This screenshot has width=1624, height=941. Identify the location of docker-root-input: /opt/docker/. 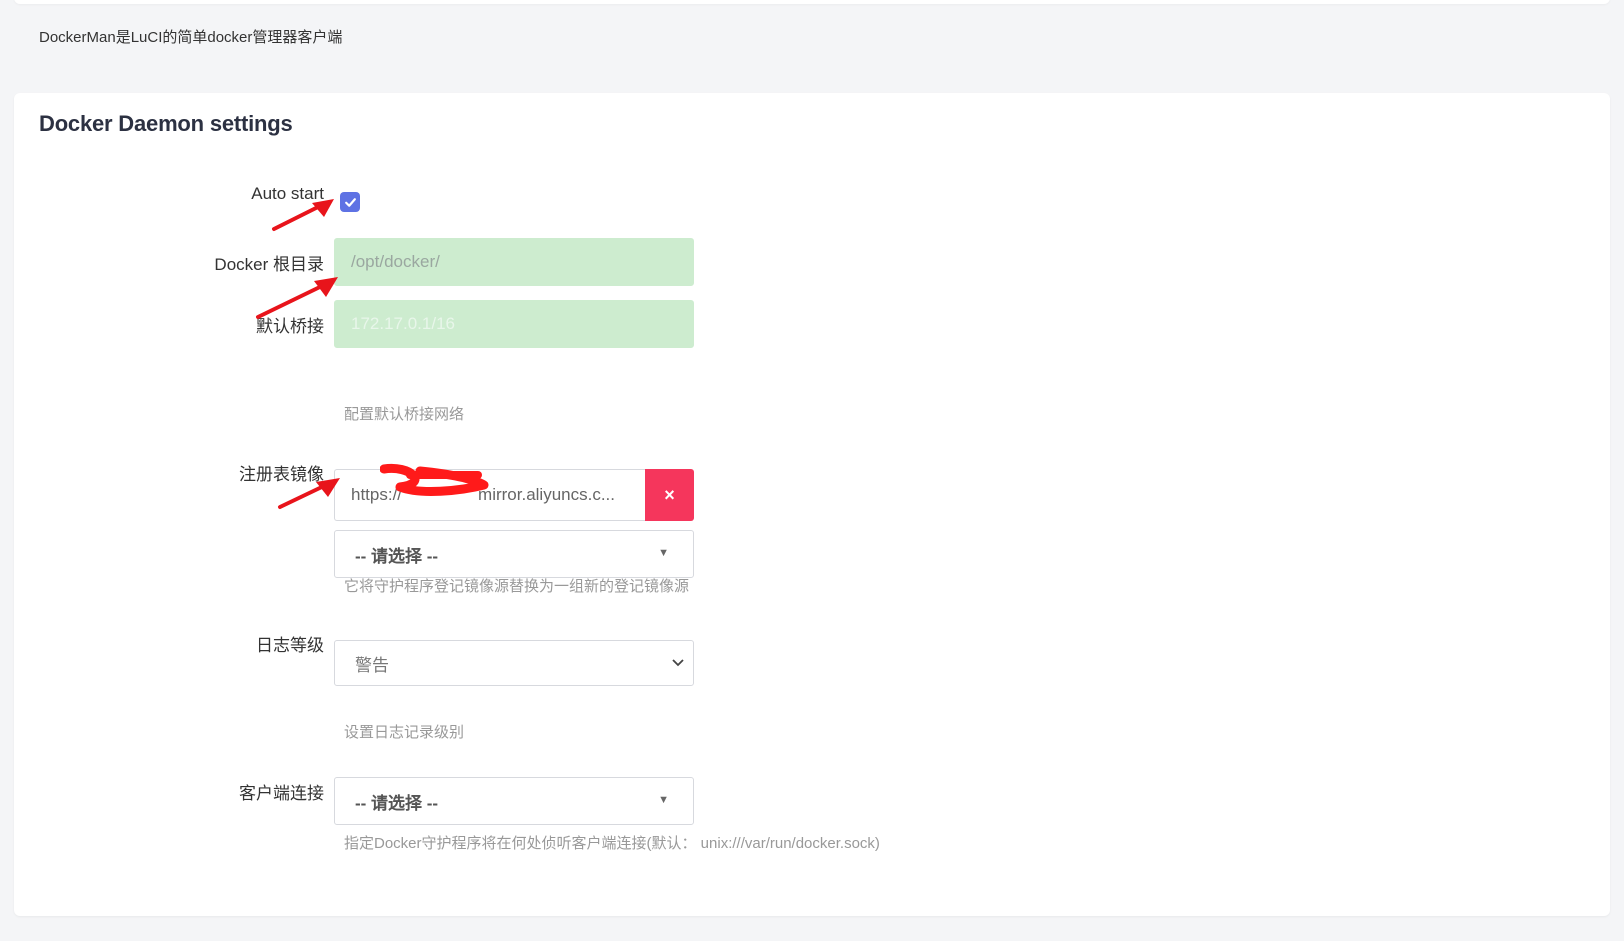
(514, 262).